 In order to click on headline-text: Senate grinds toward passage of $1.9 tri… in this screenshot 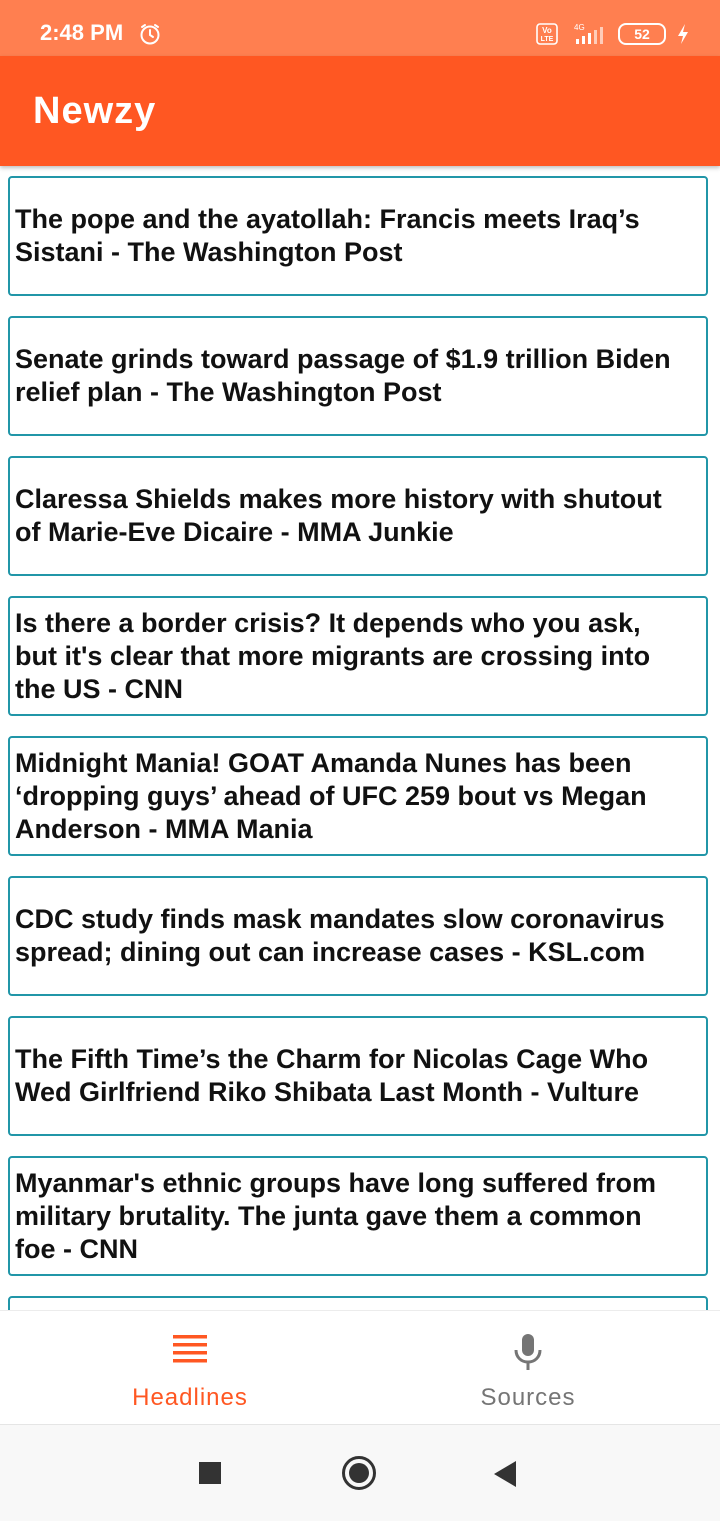, I will do `click(343, 375)`.